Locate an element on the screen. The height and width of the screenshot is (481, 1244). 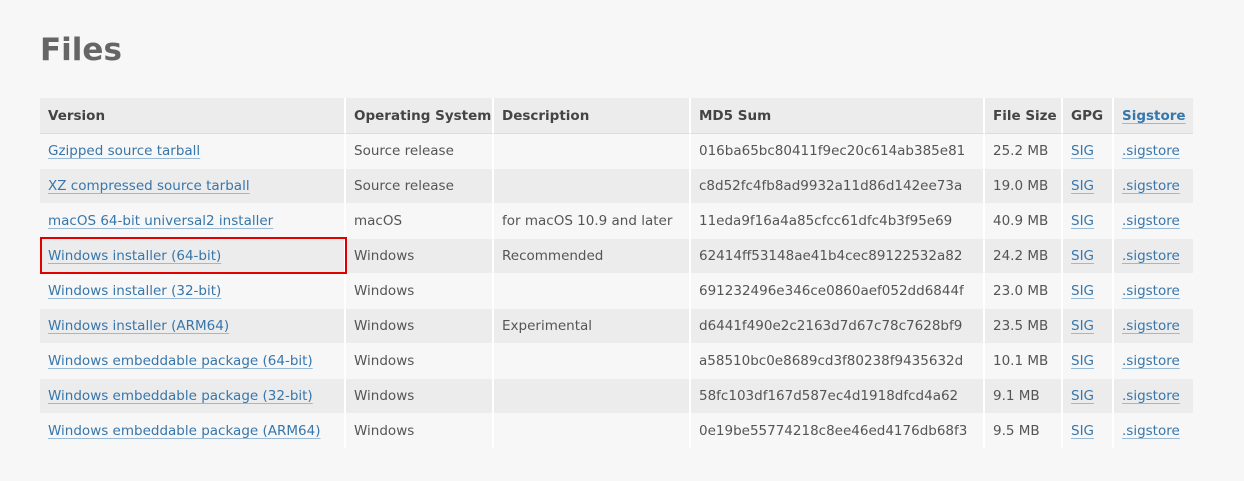
version-cell: Windows installer (32-bit) is located at coordinates (193, 291).